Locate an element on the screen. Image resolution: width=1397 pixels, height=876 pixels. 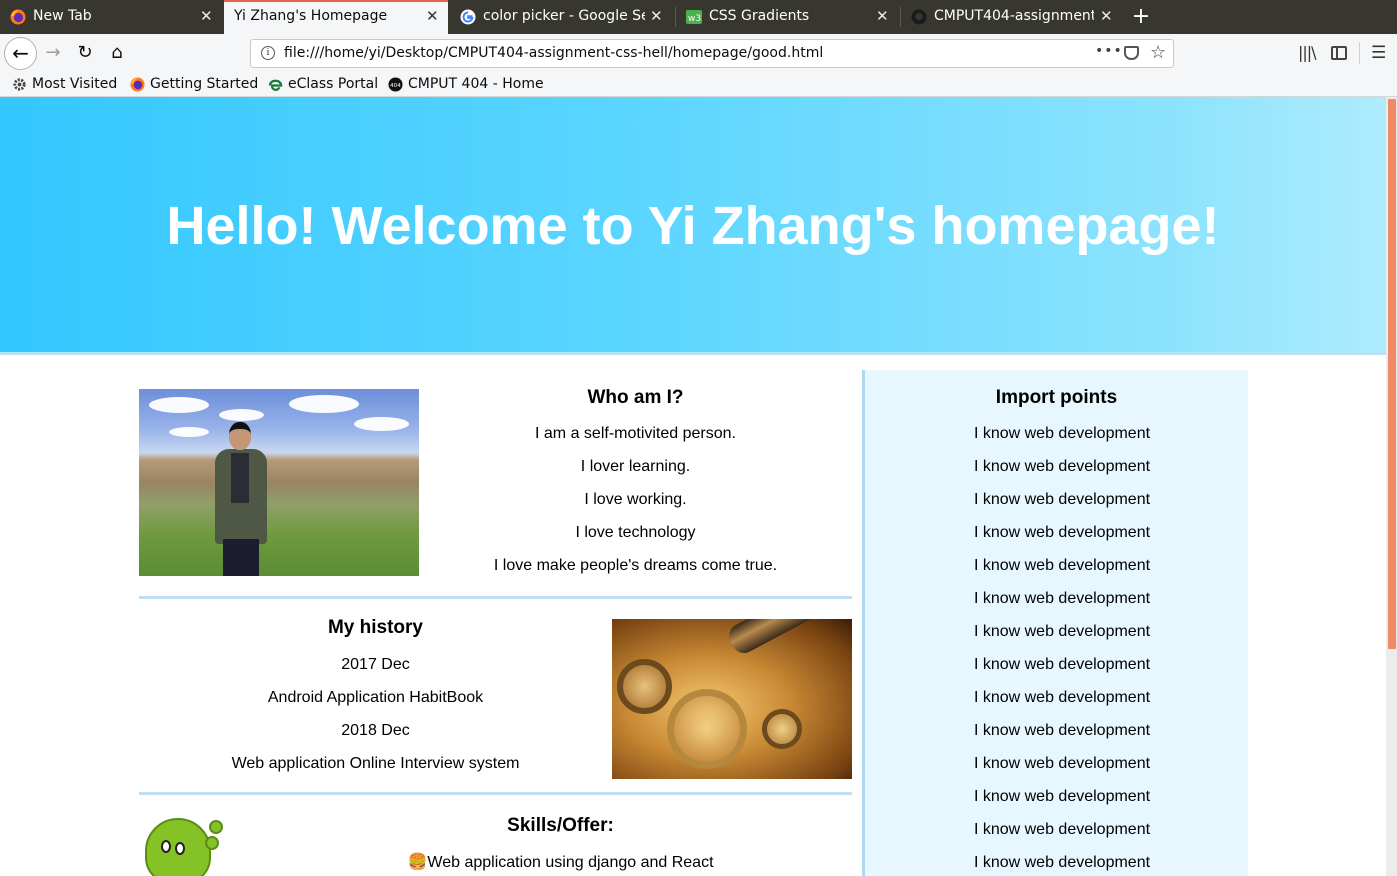
cmput404-icon: 404 is located at coordinates (395, 84).